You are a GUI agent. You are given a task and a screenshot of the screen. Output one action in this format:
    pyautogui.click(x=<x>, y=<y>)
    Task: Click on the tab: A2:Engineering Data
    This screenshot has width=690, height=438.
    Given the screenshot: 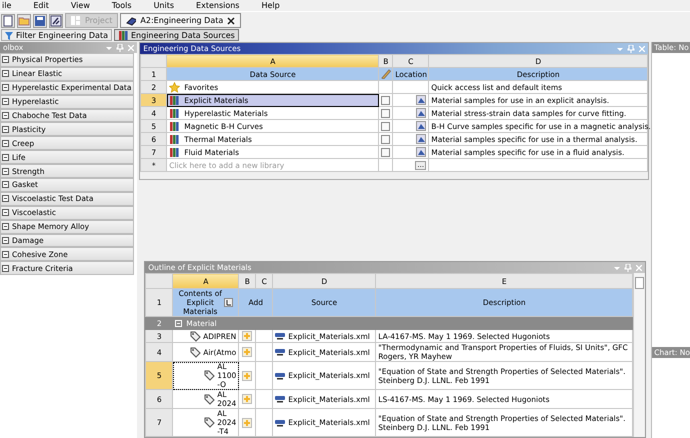 What is the action you would take?
    pyautogui.click(x=181, y=20)
    